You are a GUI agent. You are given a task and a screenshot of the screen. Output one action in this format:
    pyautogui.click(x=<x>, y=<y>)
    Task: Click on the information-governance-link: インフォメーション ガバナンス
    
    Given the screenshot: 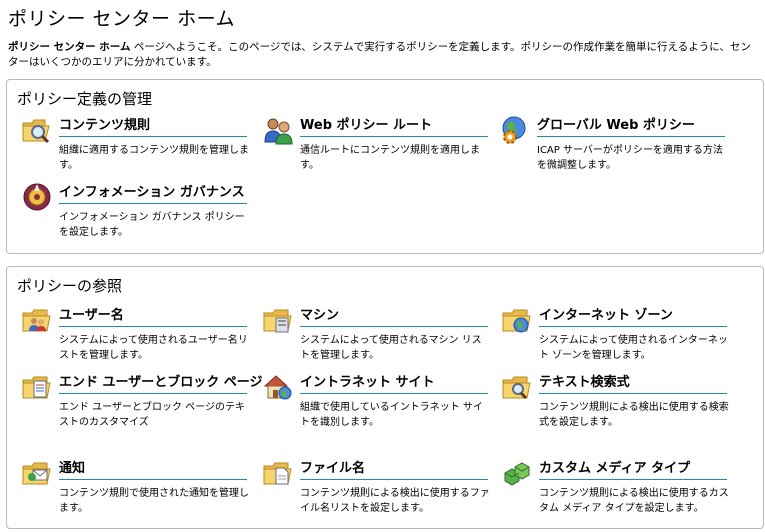 What is the action you would take?
    pyautogui.click(x=152, y=190)
    